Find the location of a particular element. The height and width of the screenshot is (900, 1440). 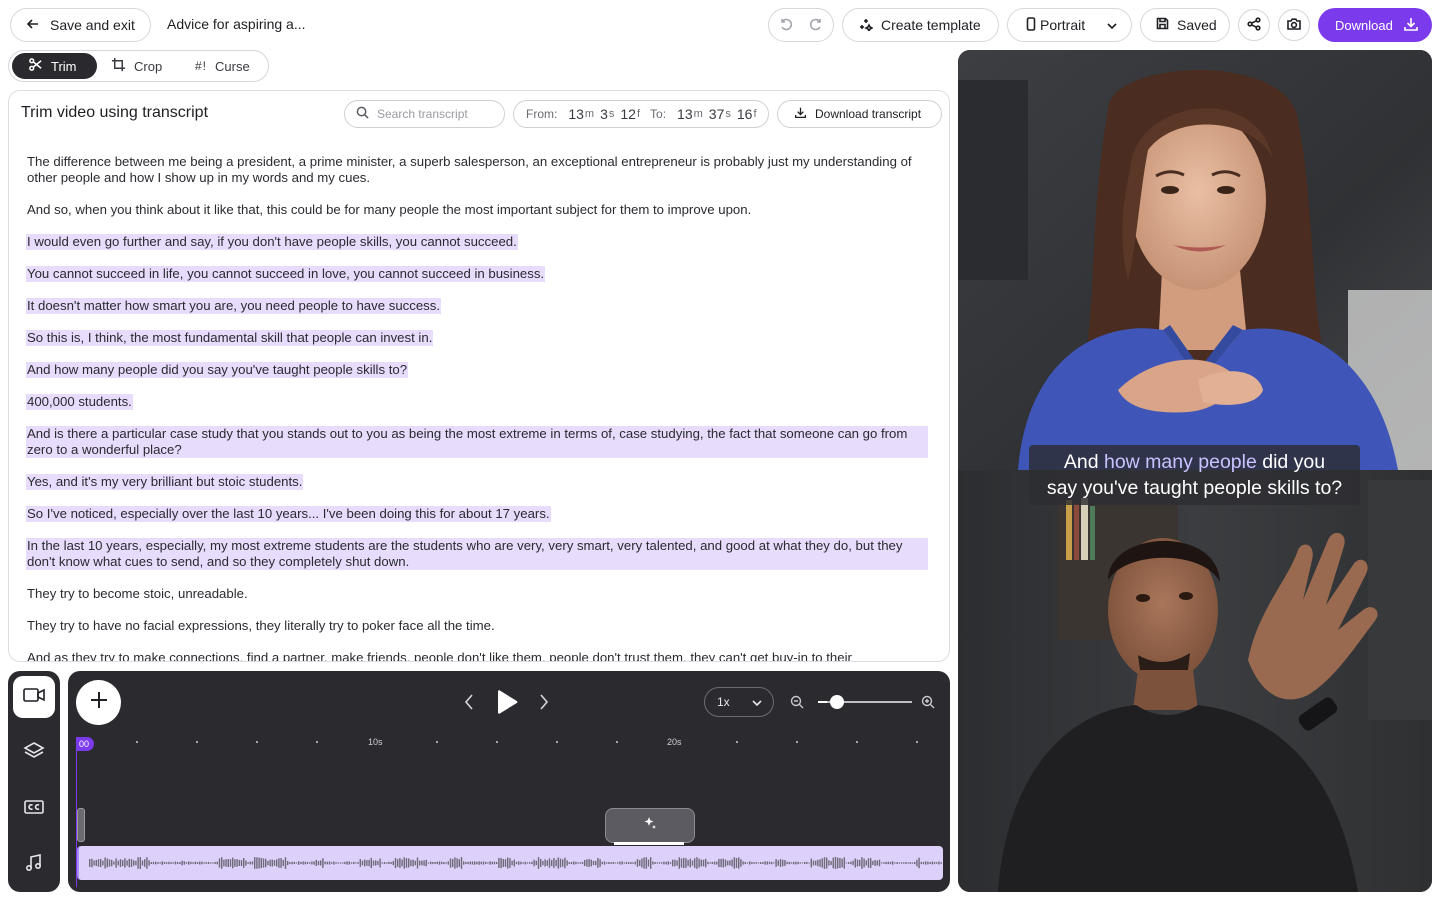

from-minutes: 13 is located at coordinates (576, 114).